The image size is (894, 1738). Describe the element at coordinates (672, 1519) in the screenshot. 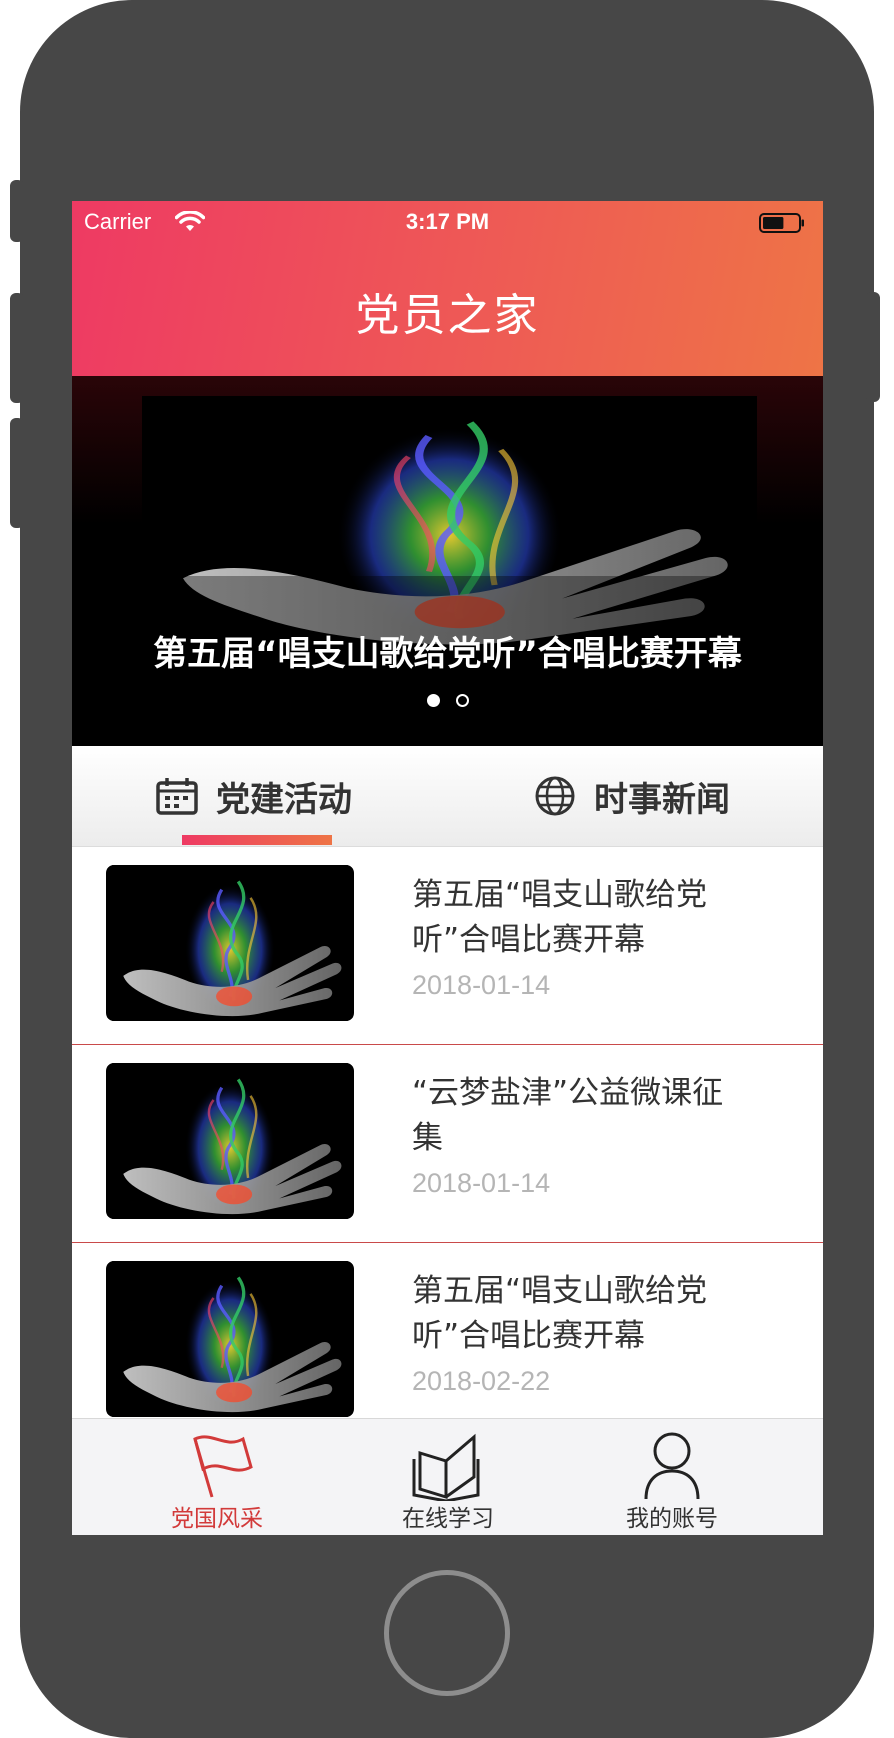

I see `tabbar-label: 我的账号` at that location.